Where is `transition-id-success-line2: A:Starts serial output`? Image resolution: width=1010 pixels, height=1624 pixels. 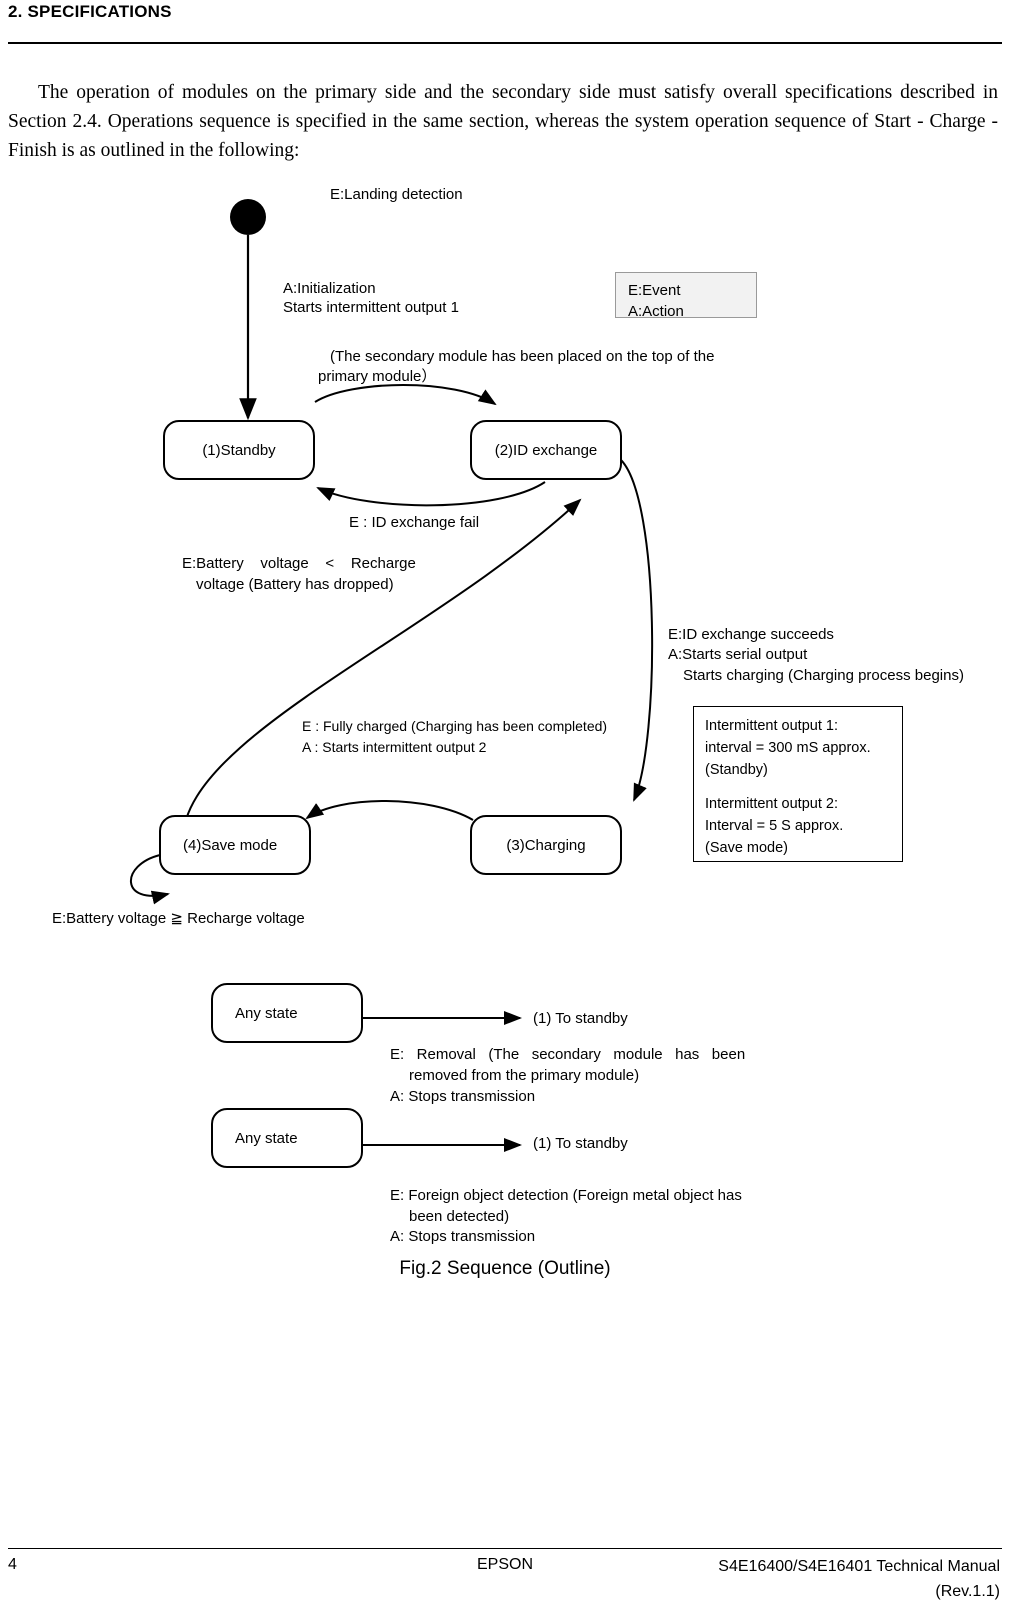
transition-id-success-line2: A:Starts serial output is located at coordinates (738, 654).